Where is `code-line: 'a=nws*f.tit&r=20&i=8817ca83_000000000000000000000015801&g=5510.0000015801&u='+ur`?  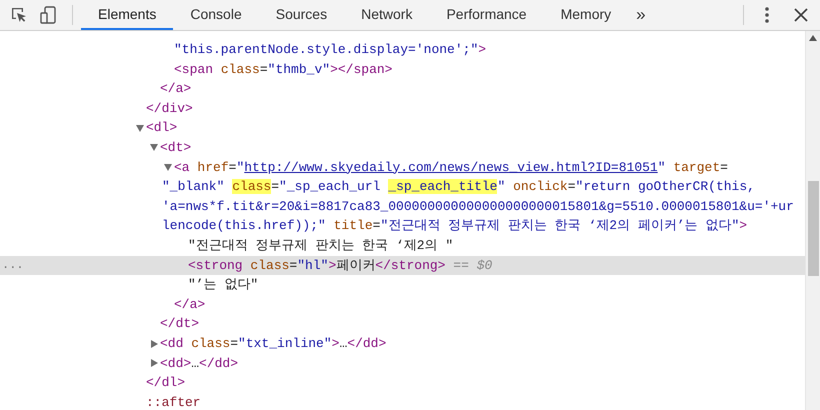 code-line: 'a=nws*f.tit&r=20&i=8817ca83_000000000000000000000015801&g=5510.0000015801&u='+ur is located at coordinates (478, 206).